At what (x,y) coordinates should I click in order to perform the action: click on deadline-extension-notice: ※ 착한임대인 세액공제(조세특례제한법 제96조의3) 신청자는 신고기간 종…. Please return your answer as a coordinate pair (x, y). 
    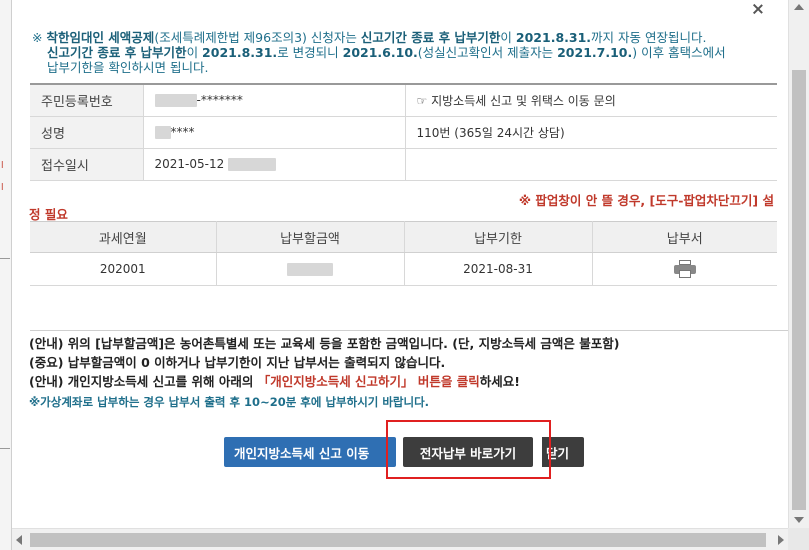
    Looking at the image, I should click on (407, 52).